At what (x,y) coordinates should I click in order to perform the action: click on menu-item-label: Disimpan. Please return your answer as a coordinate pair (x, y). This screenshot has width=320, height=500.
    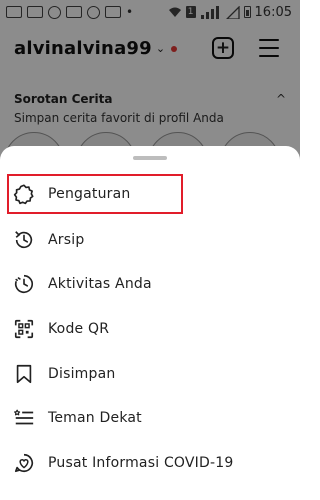
    Looking at the image, I should click on (82, 374).